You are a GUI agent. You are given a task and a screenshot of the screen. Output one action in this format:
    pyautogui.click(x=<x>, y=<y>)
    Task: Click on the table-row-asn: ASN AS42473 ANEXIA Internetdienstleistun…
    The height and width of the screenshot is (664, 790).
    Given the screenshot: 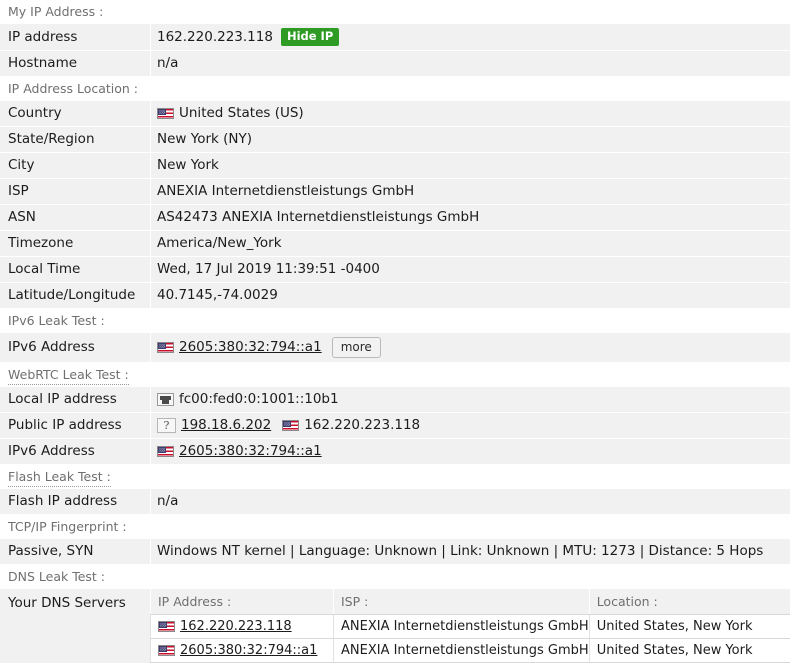 What is the action you would take?
    pyautogui.click(x=395, y=218)
    